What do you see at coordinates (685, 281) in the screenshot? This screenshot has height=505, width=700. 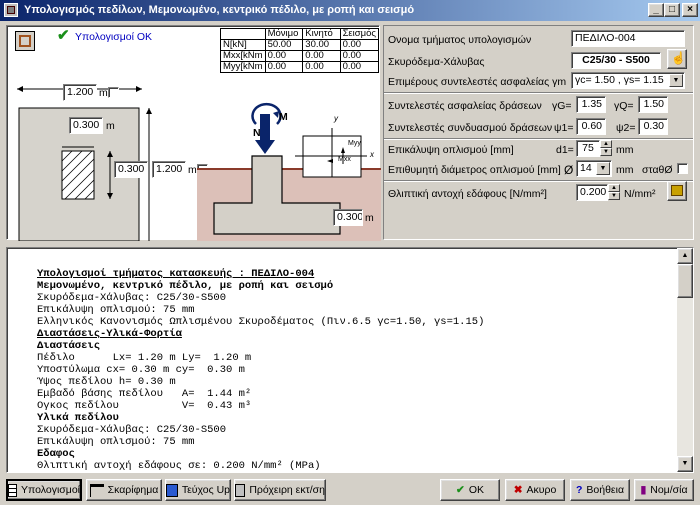 I see `scroll-thumb` at bounding box center [685, 281].